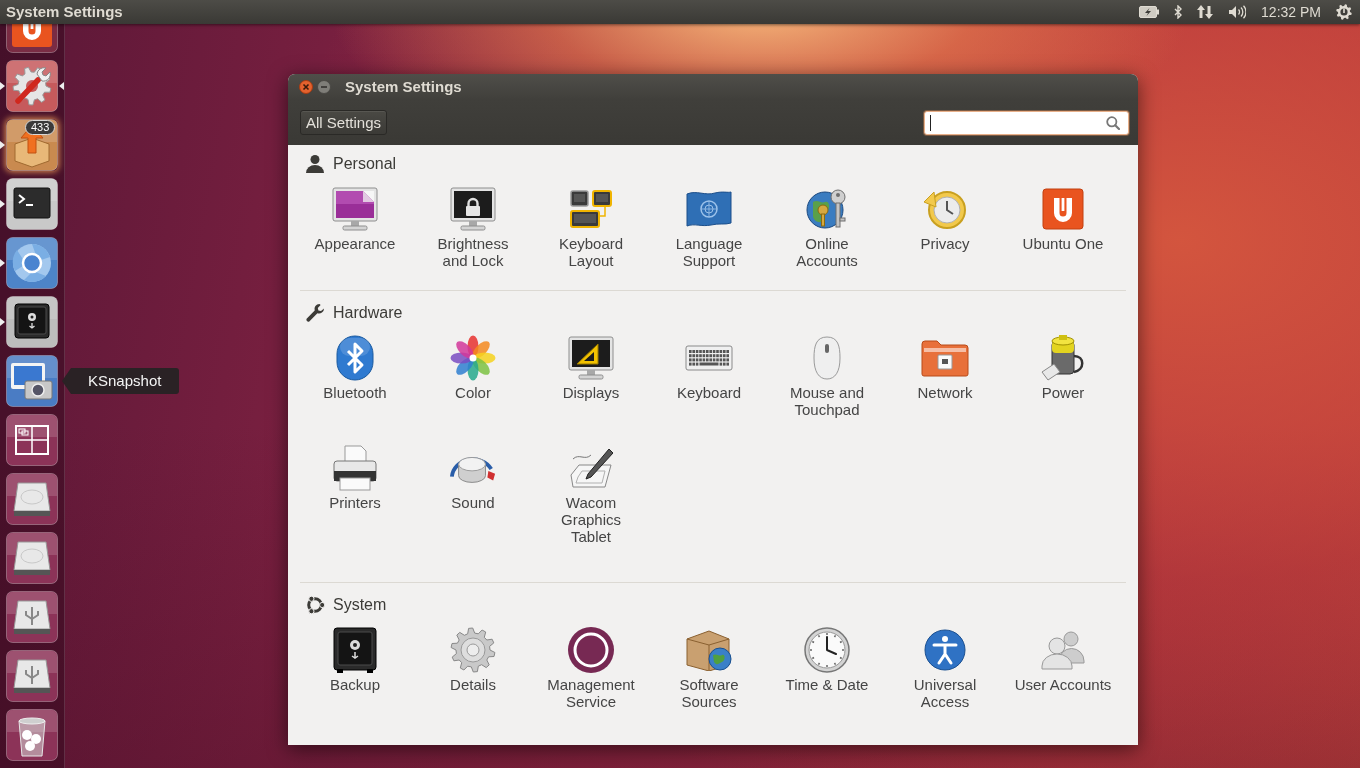 Image resolution: width=1360 pixels, height=768 pixels. What do you see at coordinates (1237, 12) in the screenshot?
I see `volume-icon` at bounding box center [1237, 12].